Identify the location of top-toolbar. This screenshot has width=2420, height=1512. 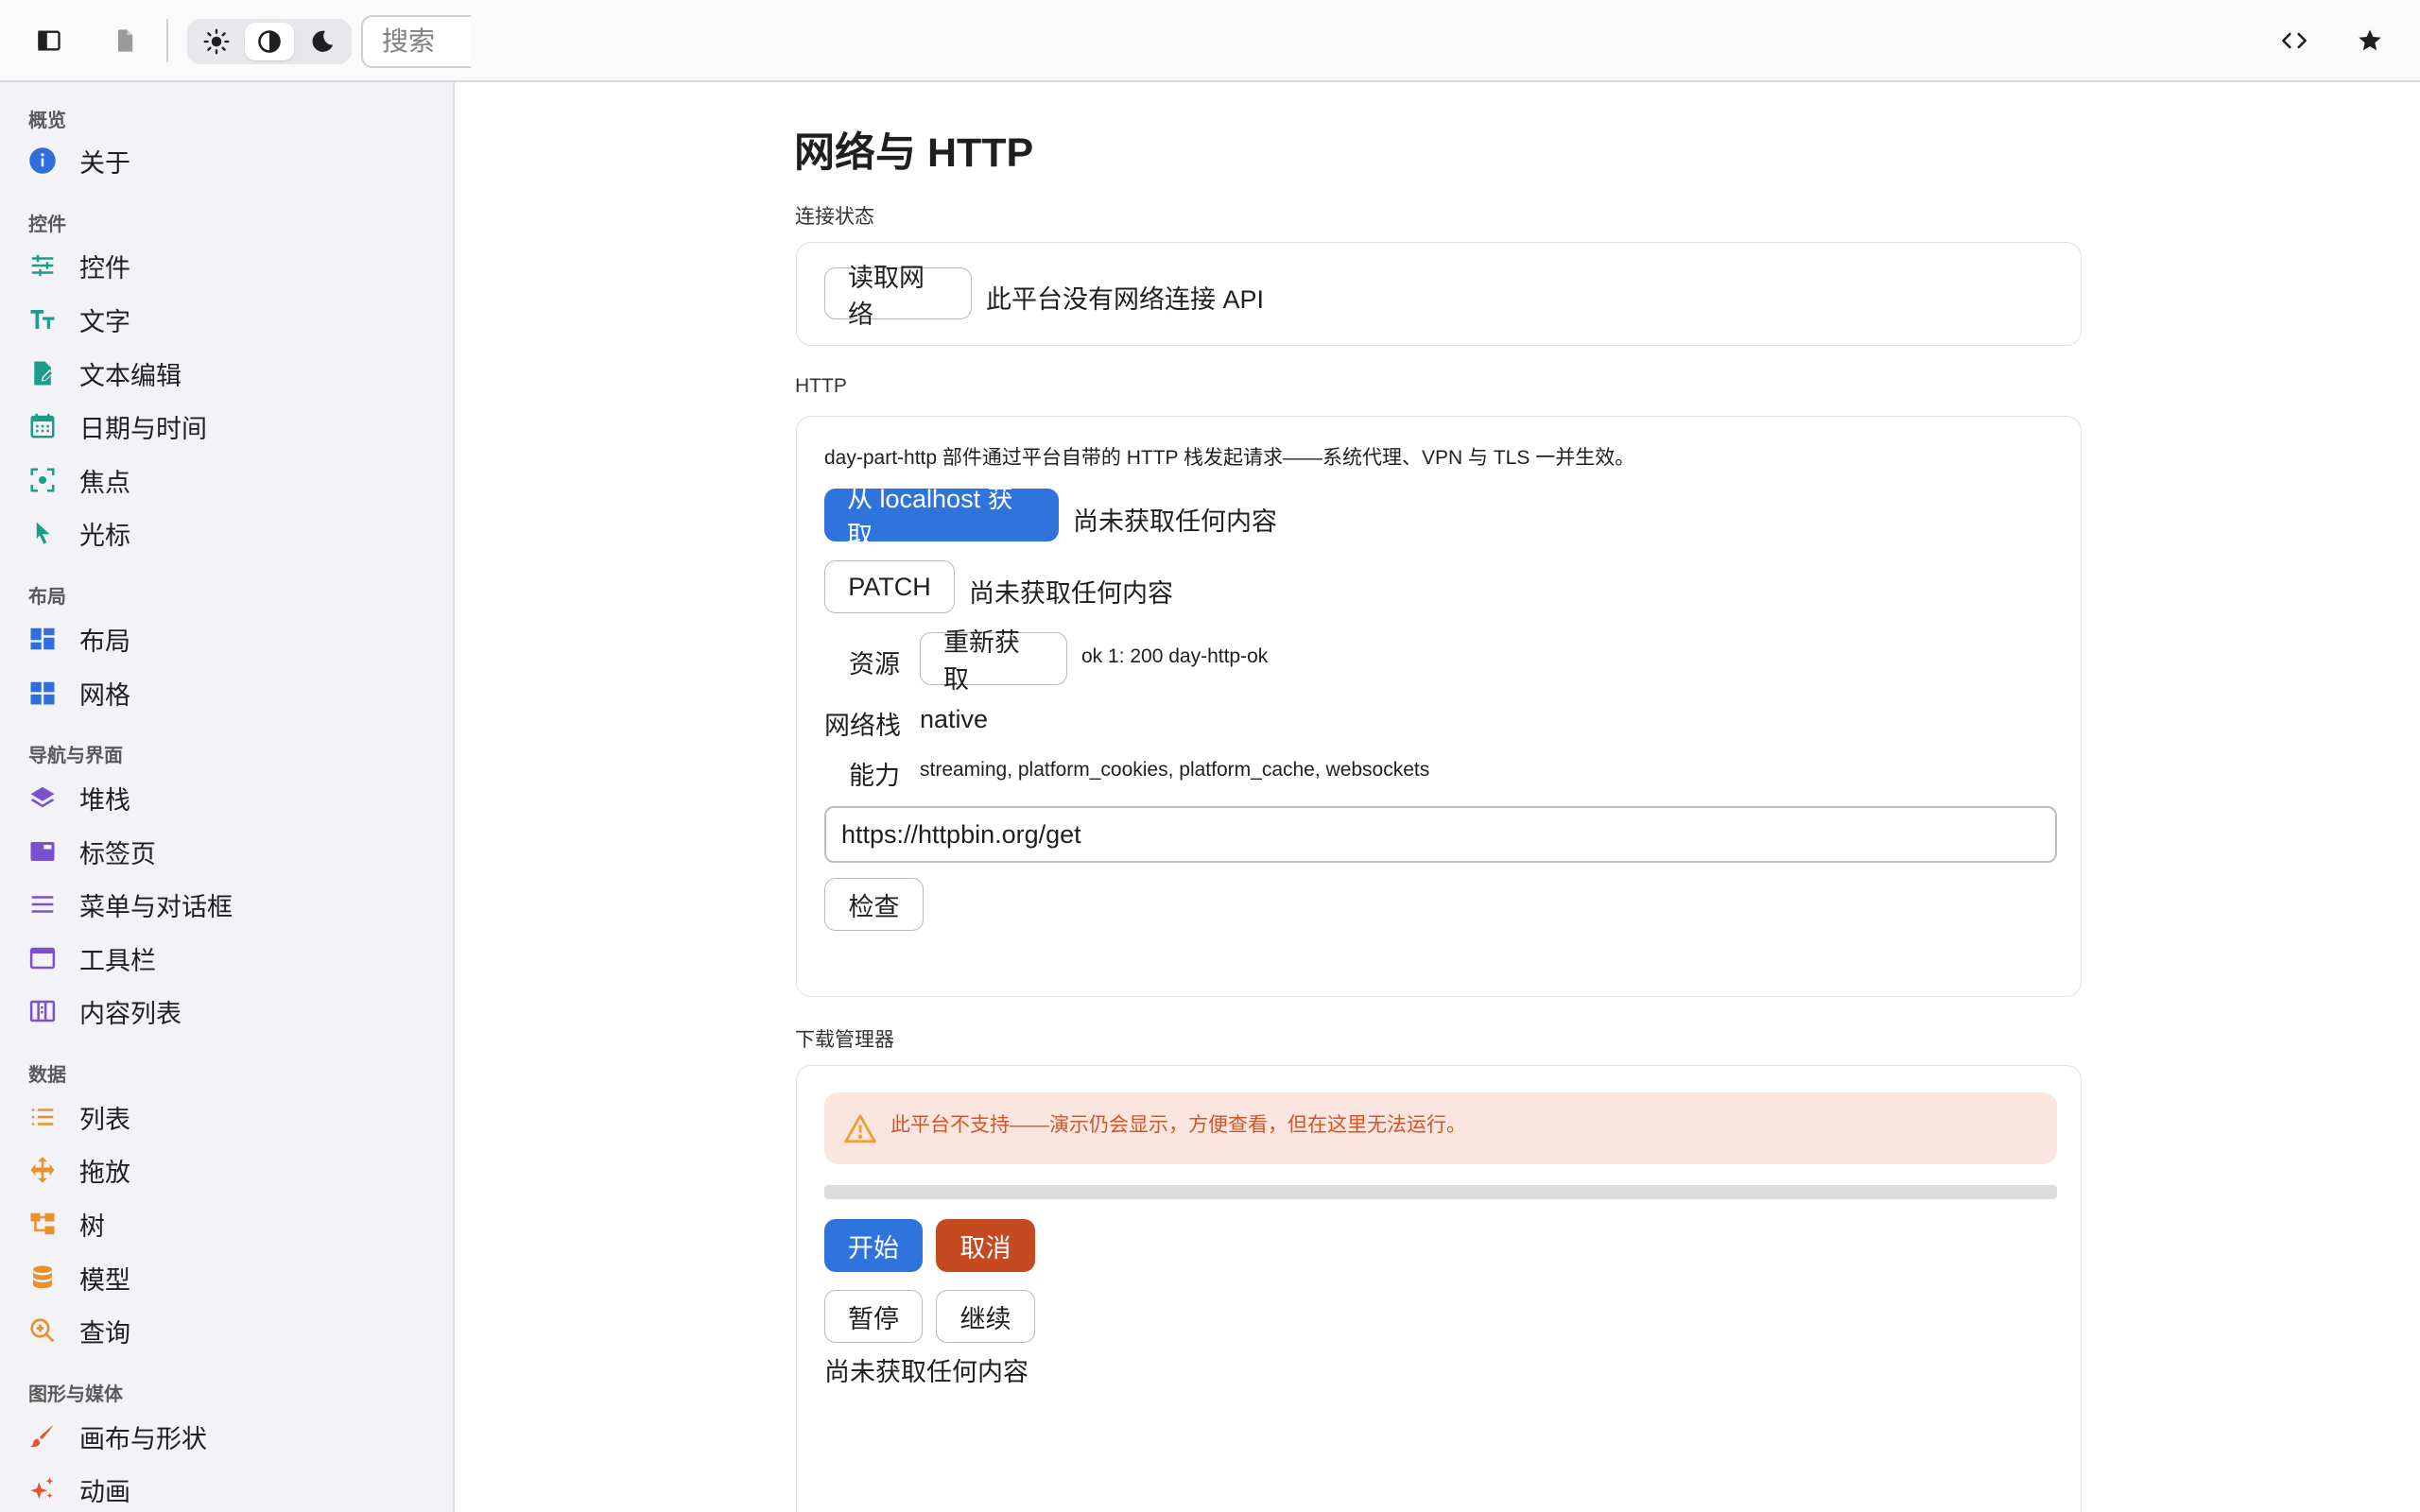
(1210, 41).